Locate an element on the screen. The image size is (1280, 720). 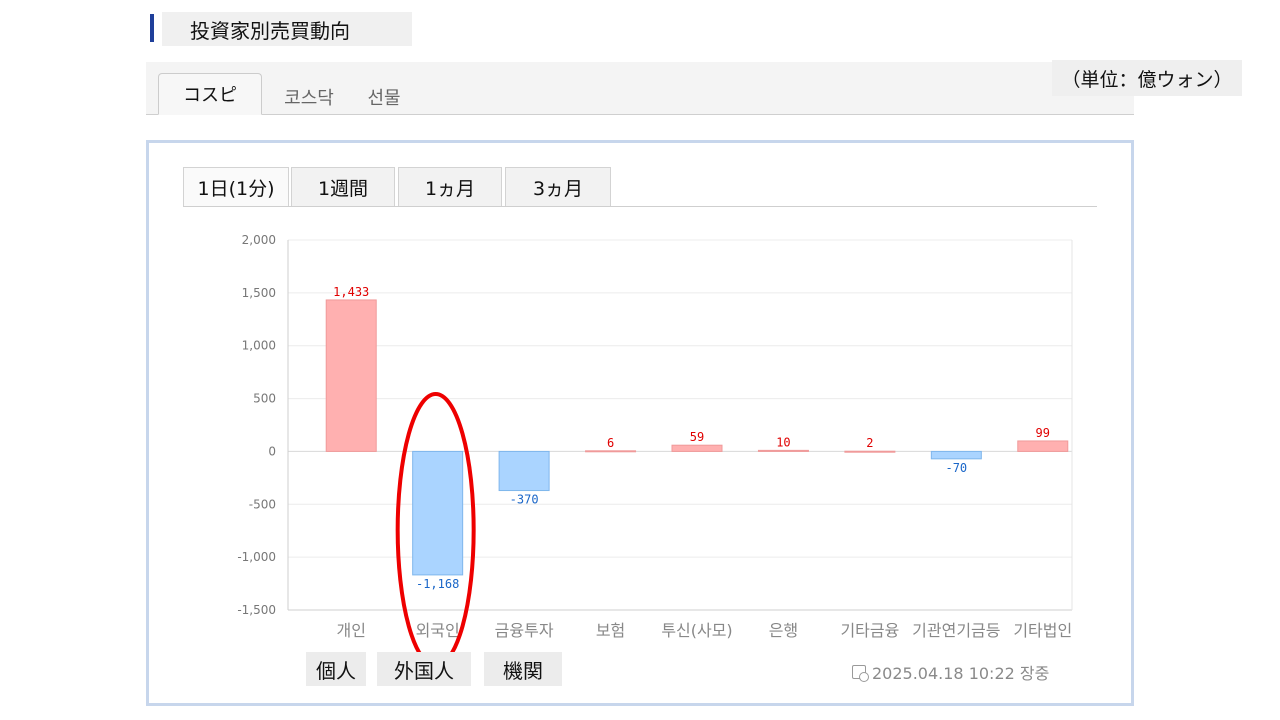
y-tick-label: -1,000 is located at coordinates (256, 557).